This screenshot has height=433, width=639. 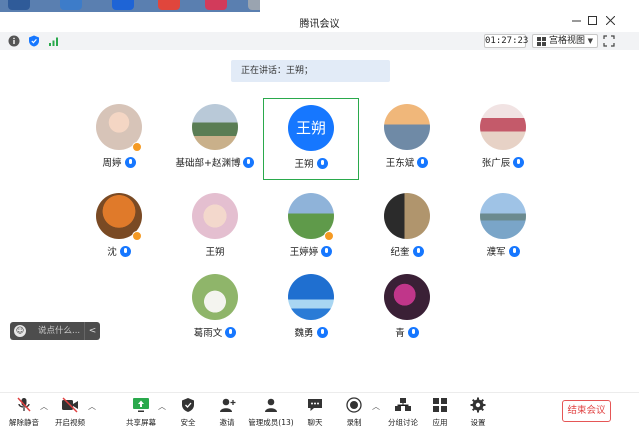 I want to click on meeting-info-button, so click(x=14, y=41).